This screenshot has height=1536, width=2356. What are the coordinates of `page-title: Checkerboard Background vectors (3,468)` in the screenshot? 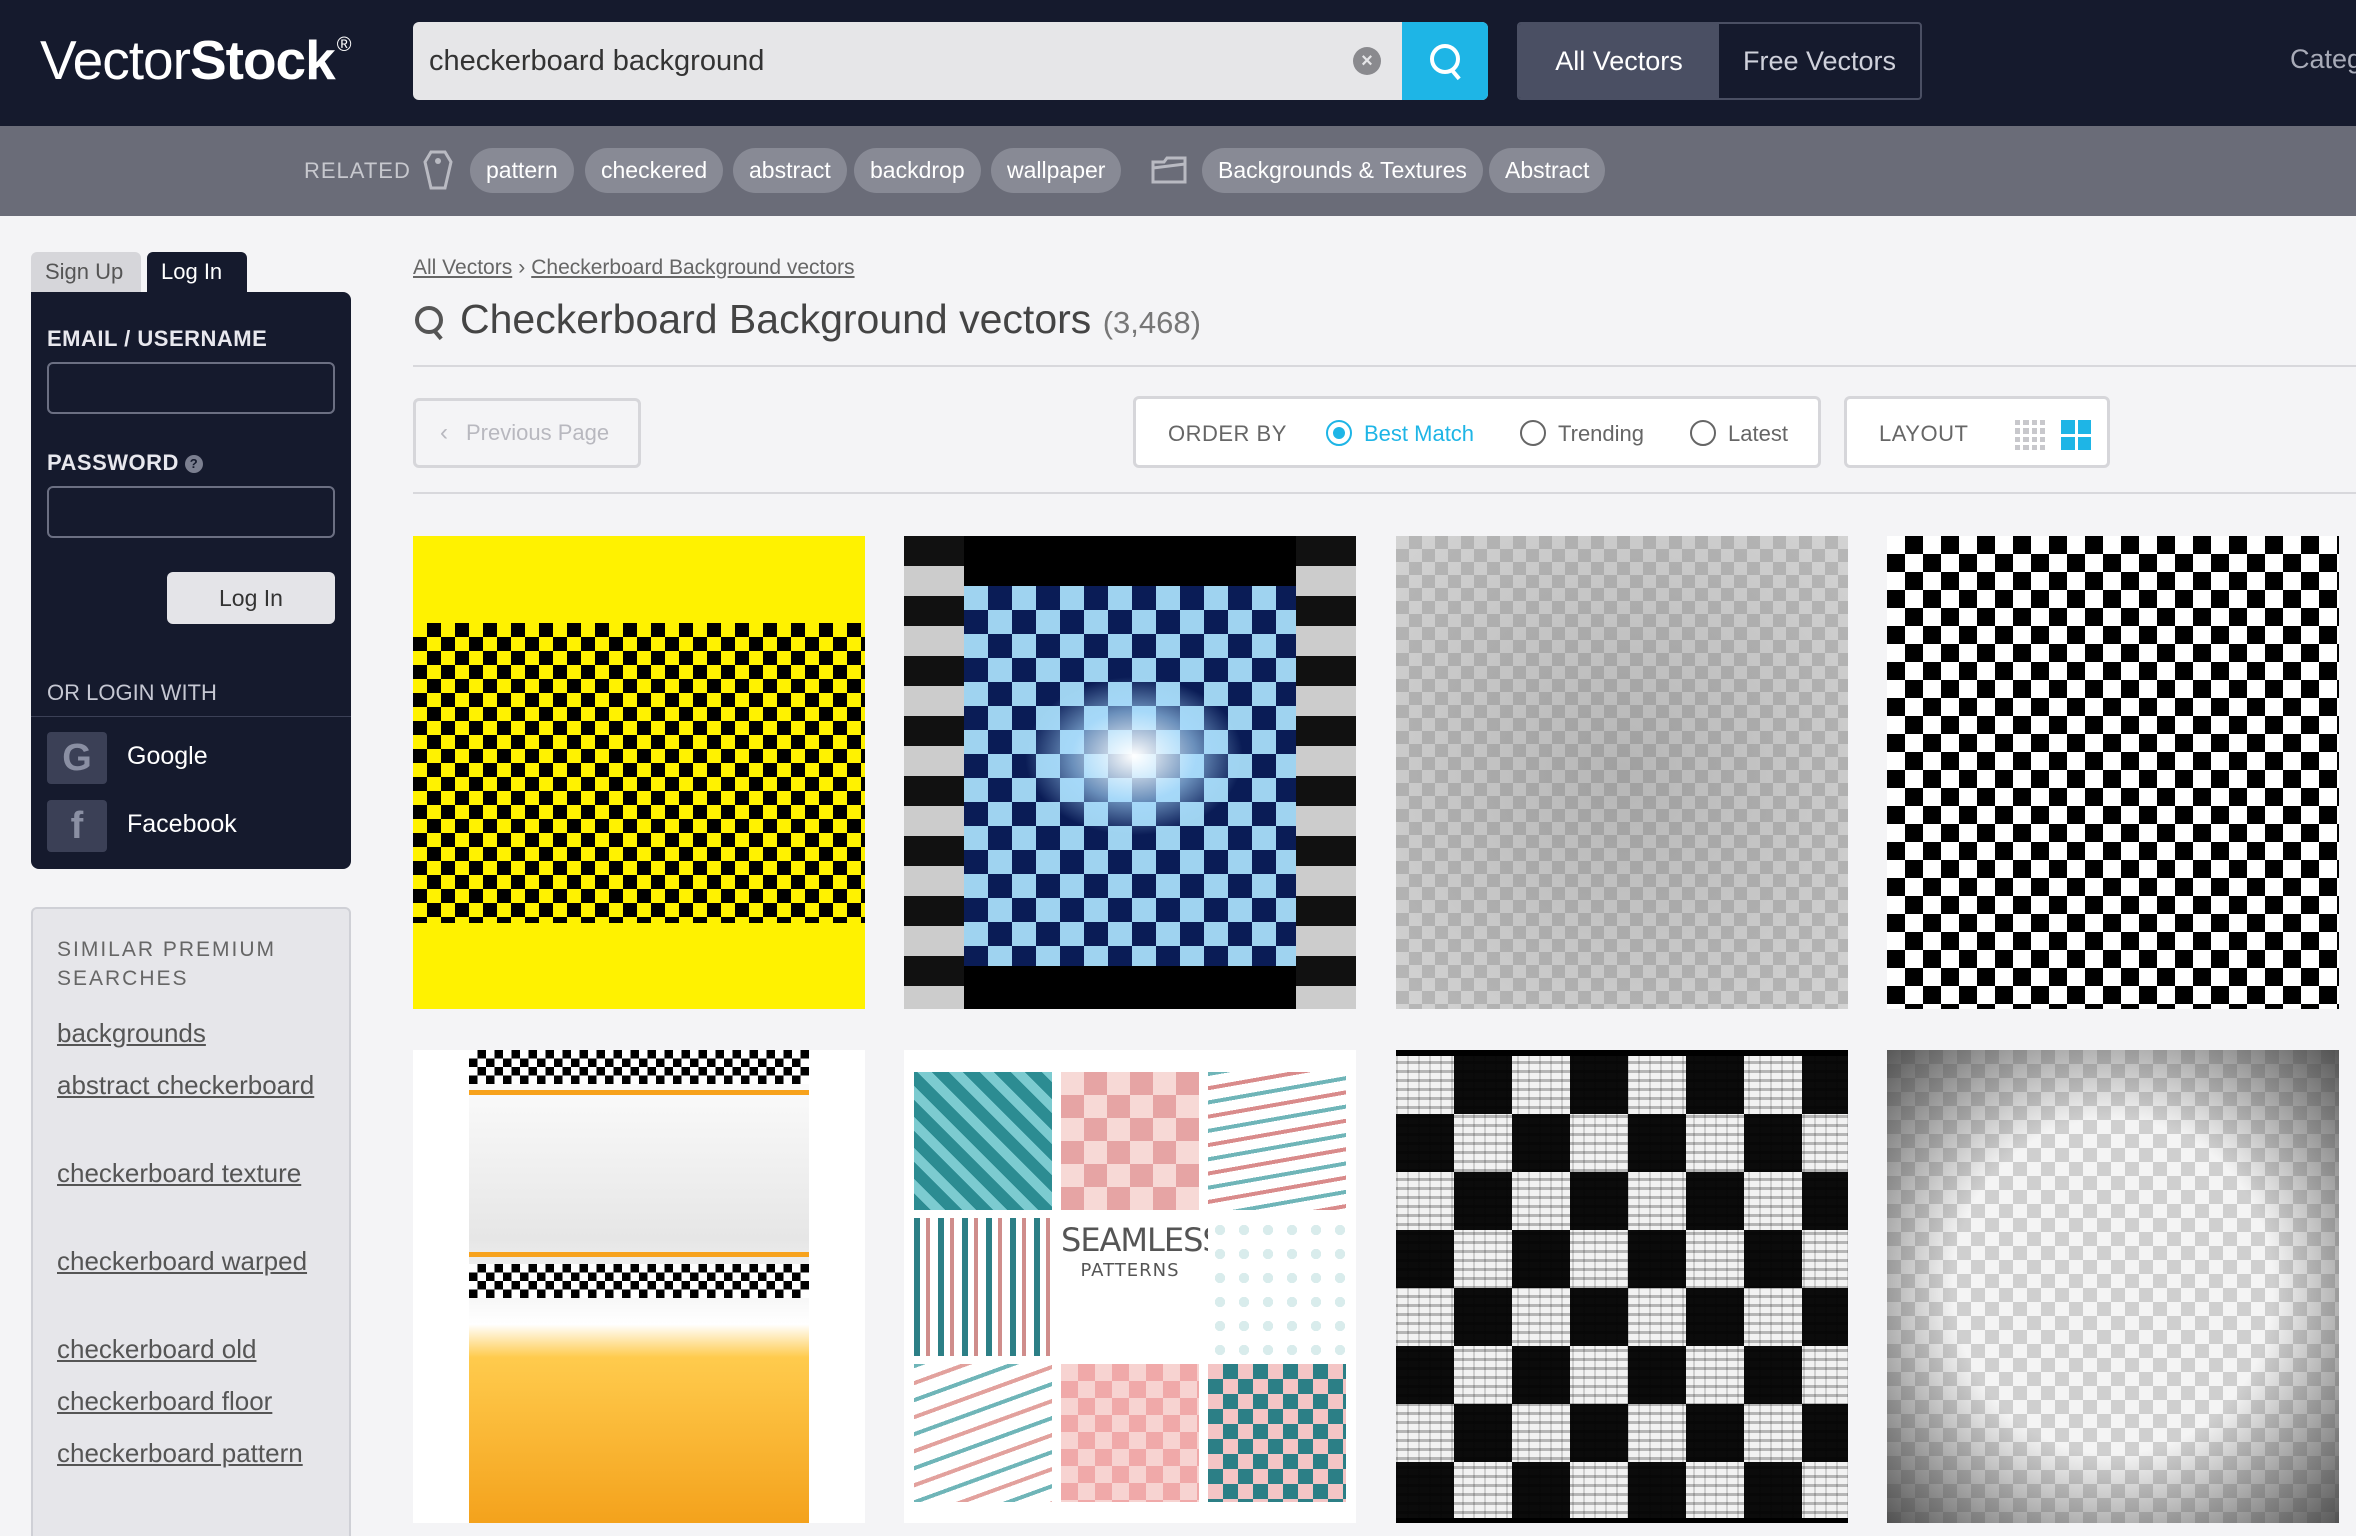 It's located at (830, 319).